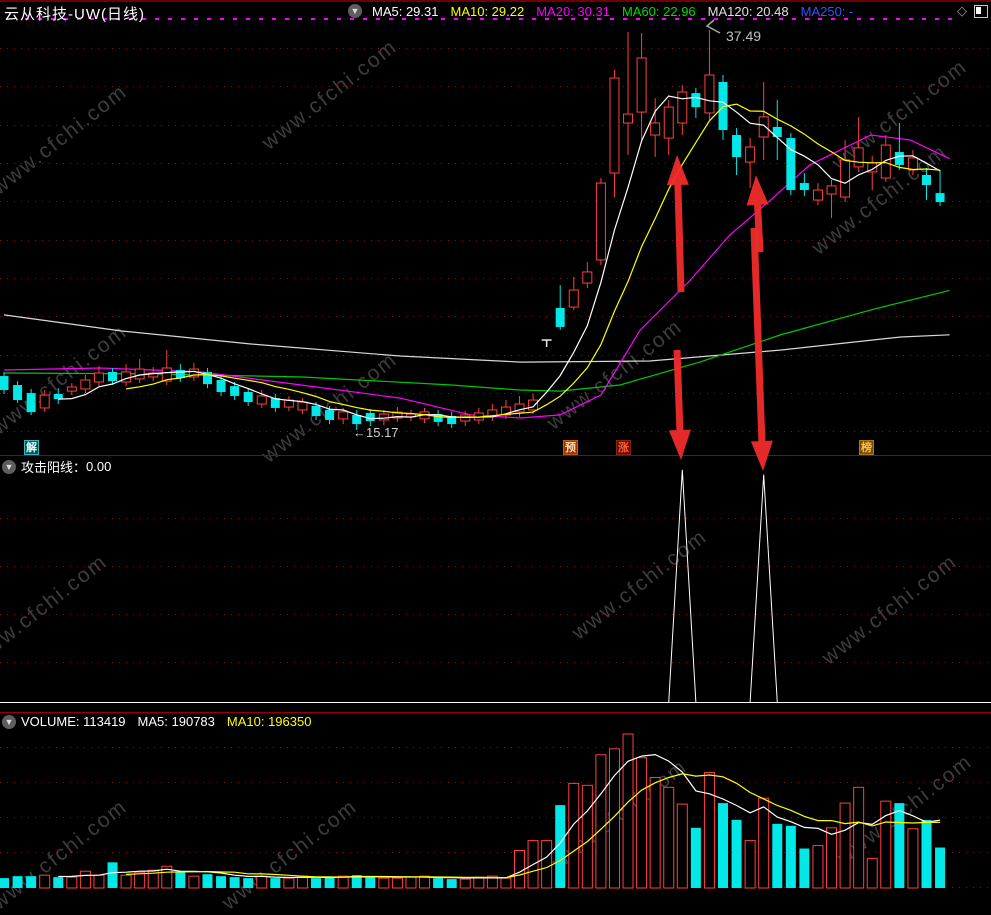 Image resolution: width=991 pixels, height=915 pixels. I want to click on indicator-sep: ：, so click(80, 467).